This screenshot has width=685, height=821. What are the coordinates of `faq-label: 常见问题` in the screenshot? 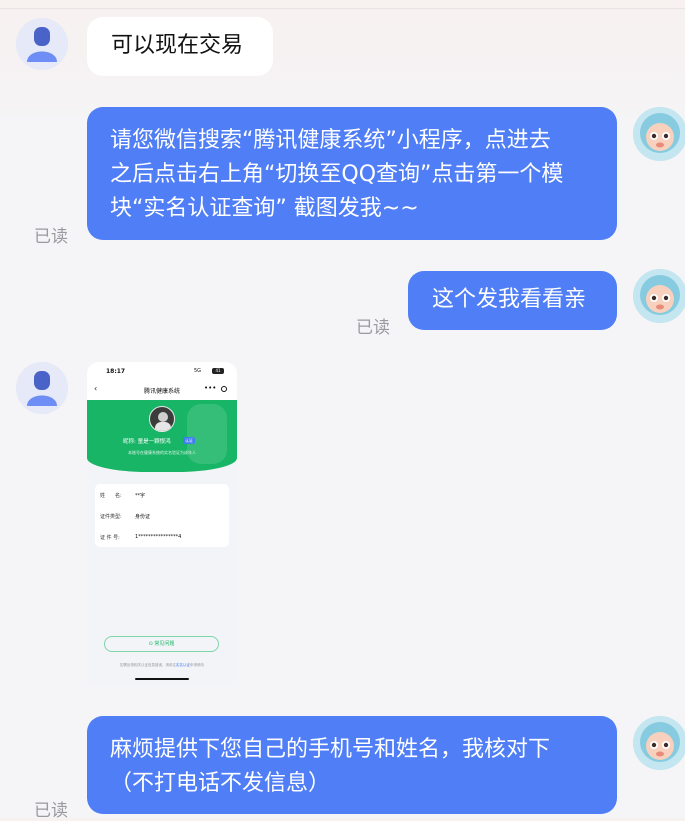 It's located at (164, 644).